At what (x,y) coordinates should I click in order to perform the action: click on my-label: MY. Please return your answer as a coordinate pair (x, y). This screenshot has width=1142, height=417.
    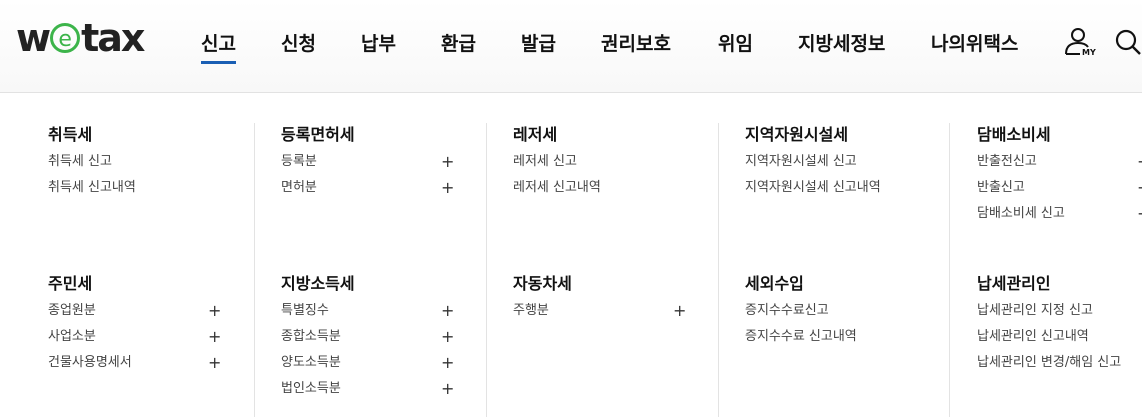
    Looking at the image, I should click on (1089, 52).